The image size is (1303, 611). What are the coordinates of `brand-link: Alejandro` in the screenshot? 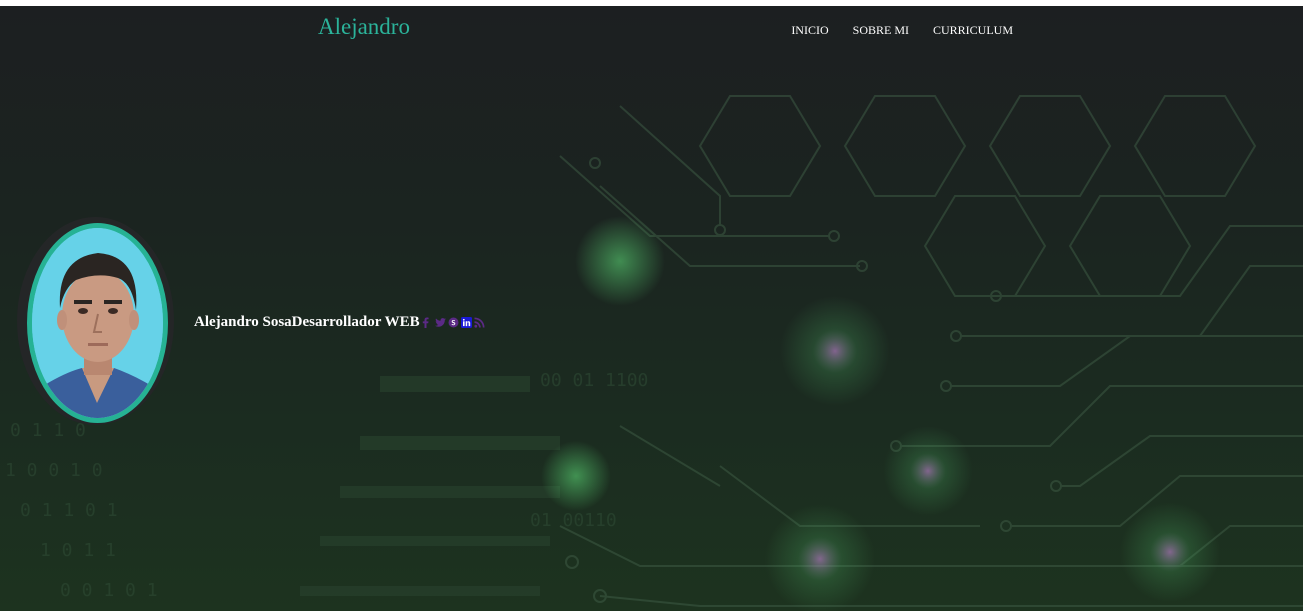 It's located at (364, 27).